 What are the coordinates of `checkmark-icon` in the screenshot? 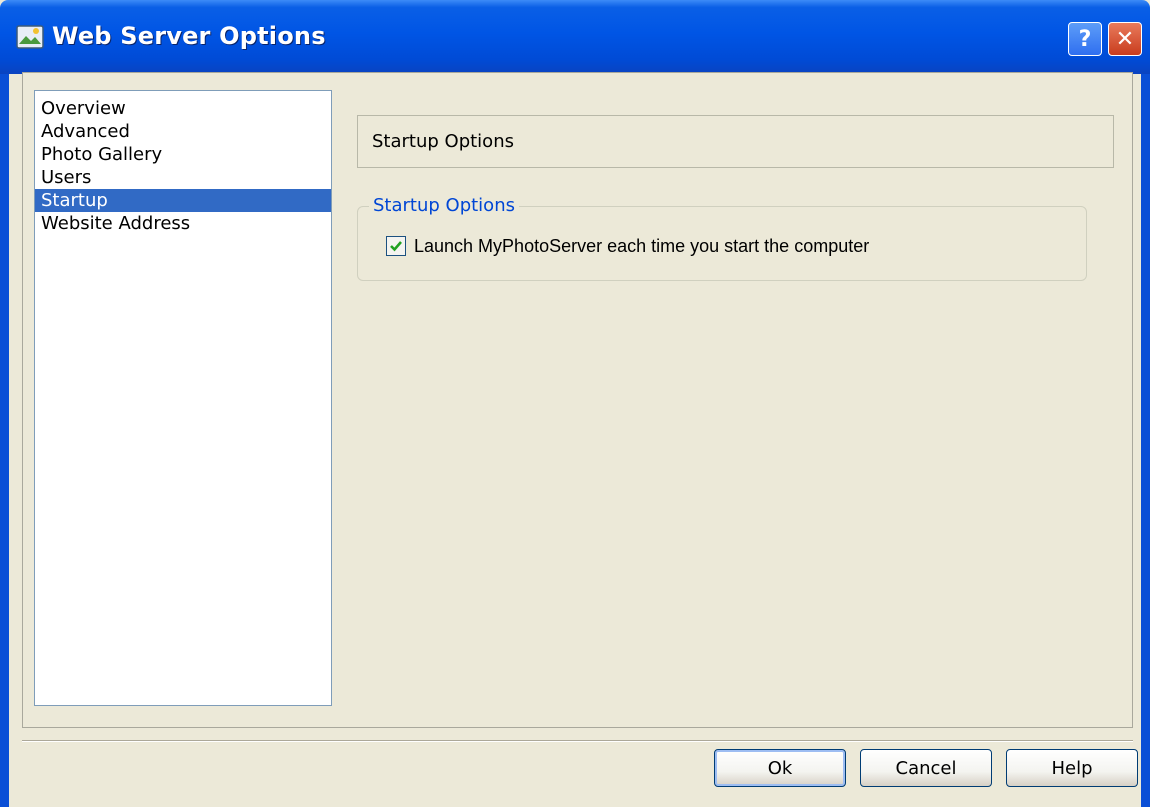 It's located at (396, 246).